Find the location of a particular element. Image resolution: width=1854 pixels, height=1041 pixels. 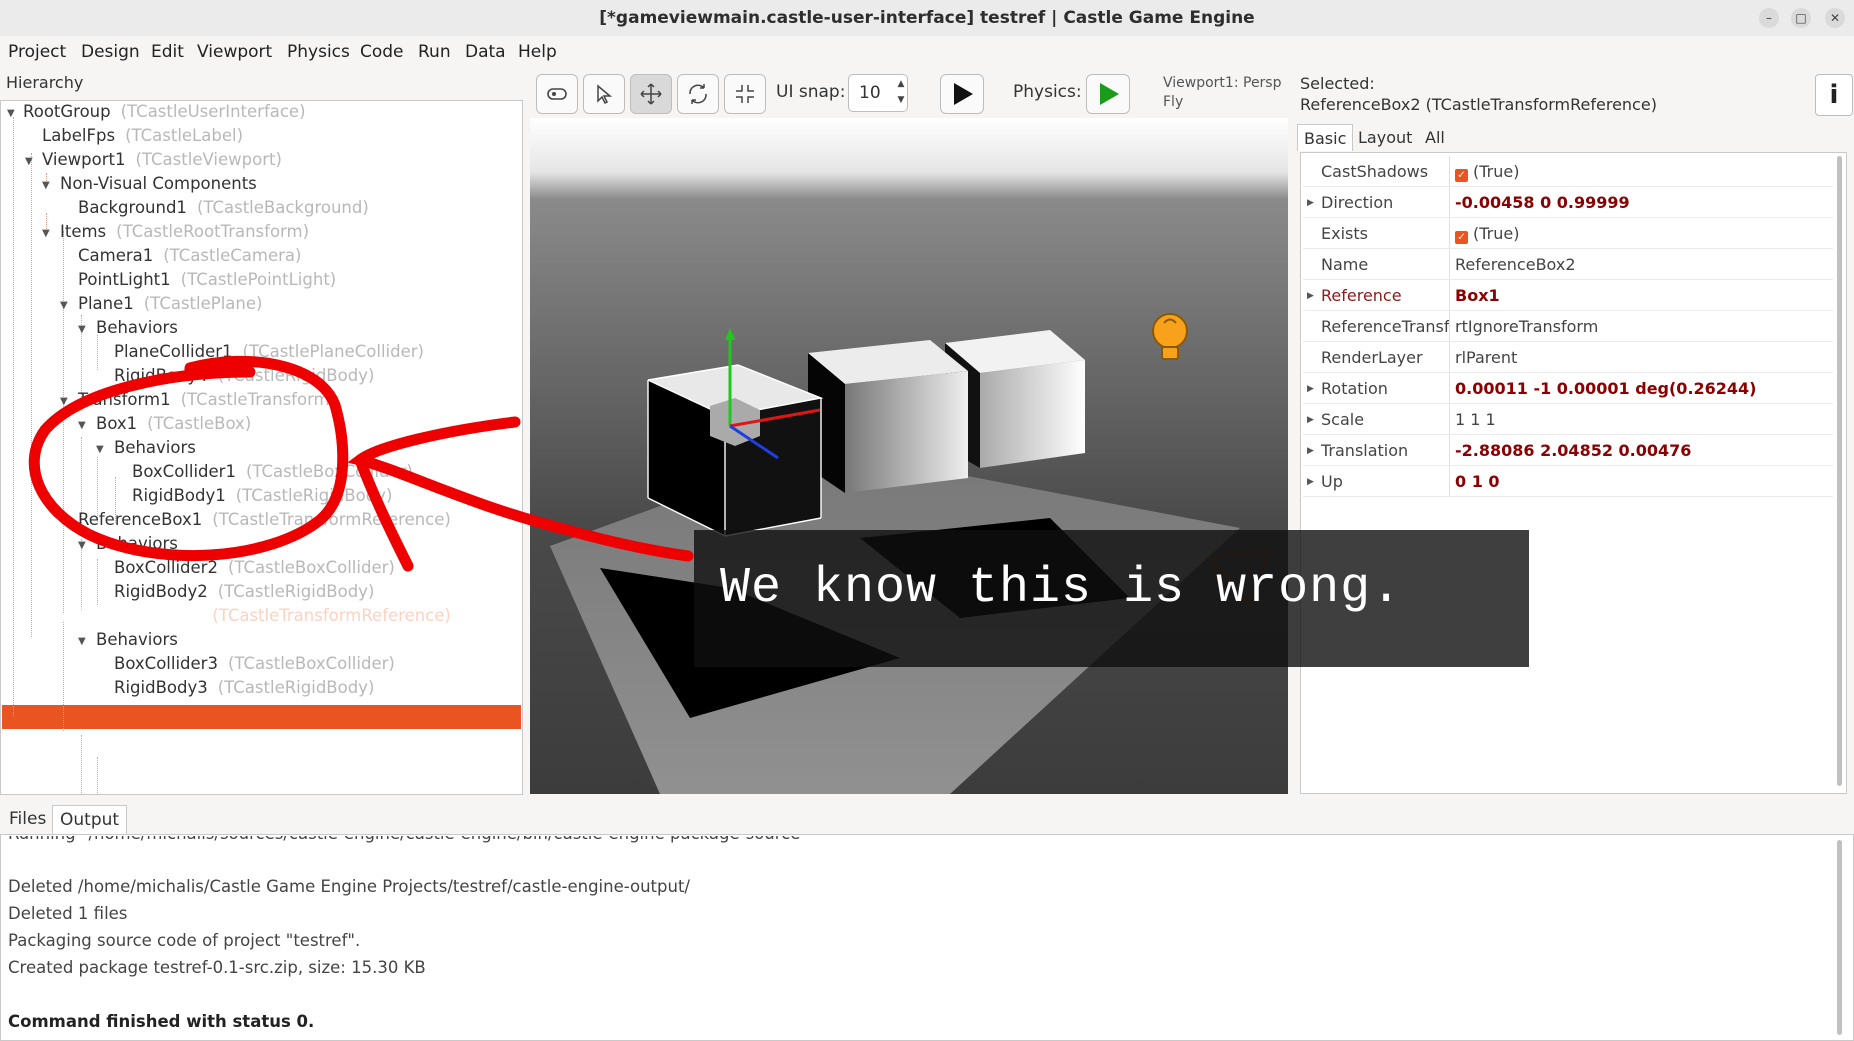

prop-value: -2.88086 2.04852 0.00476 is located at coordinates (1573, 450).